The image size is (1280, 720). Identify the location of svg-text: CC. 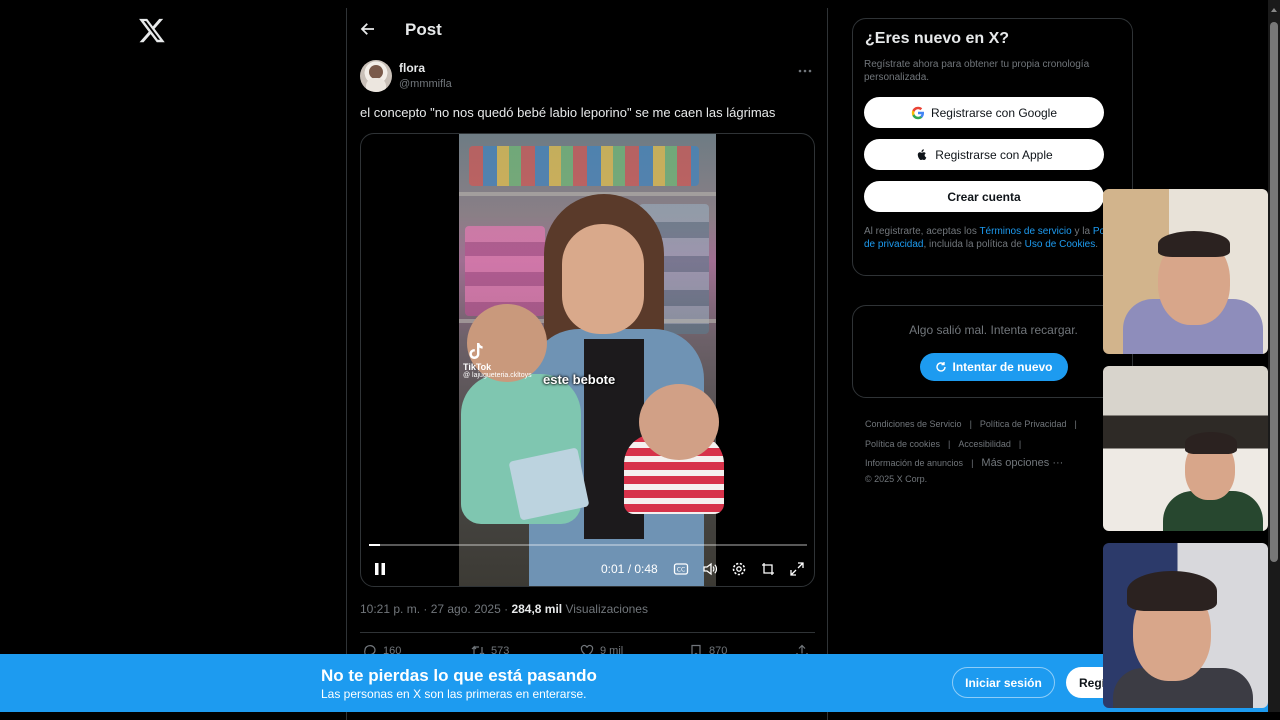
(681, 570).